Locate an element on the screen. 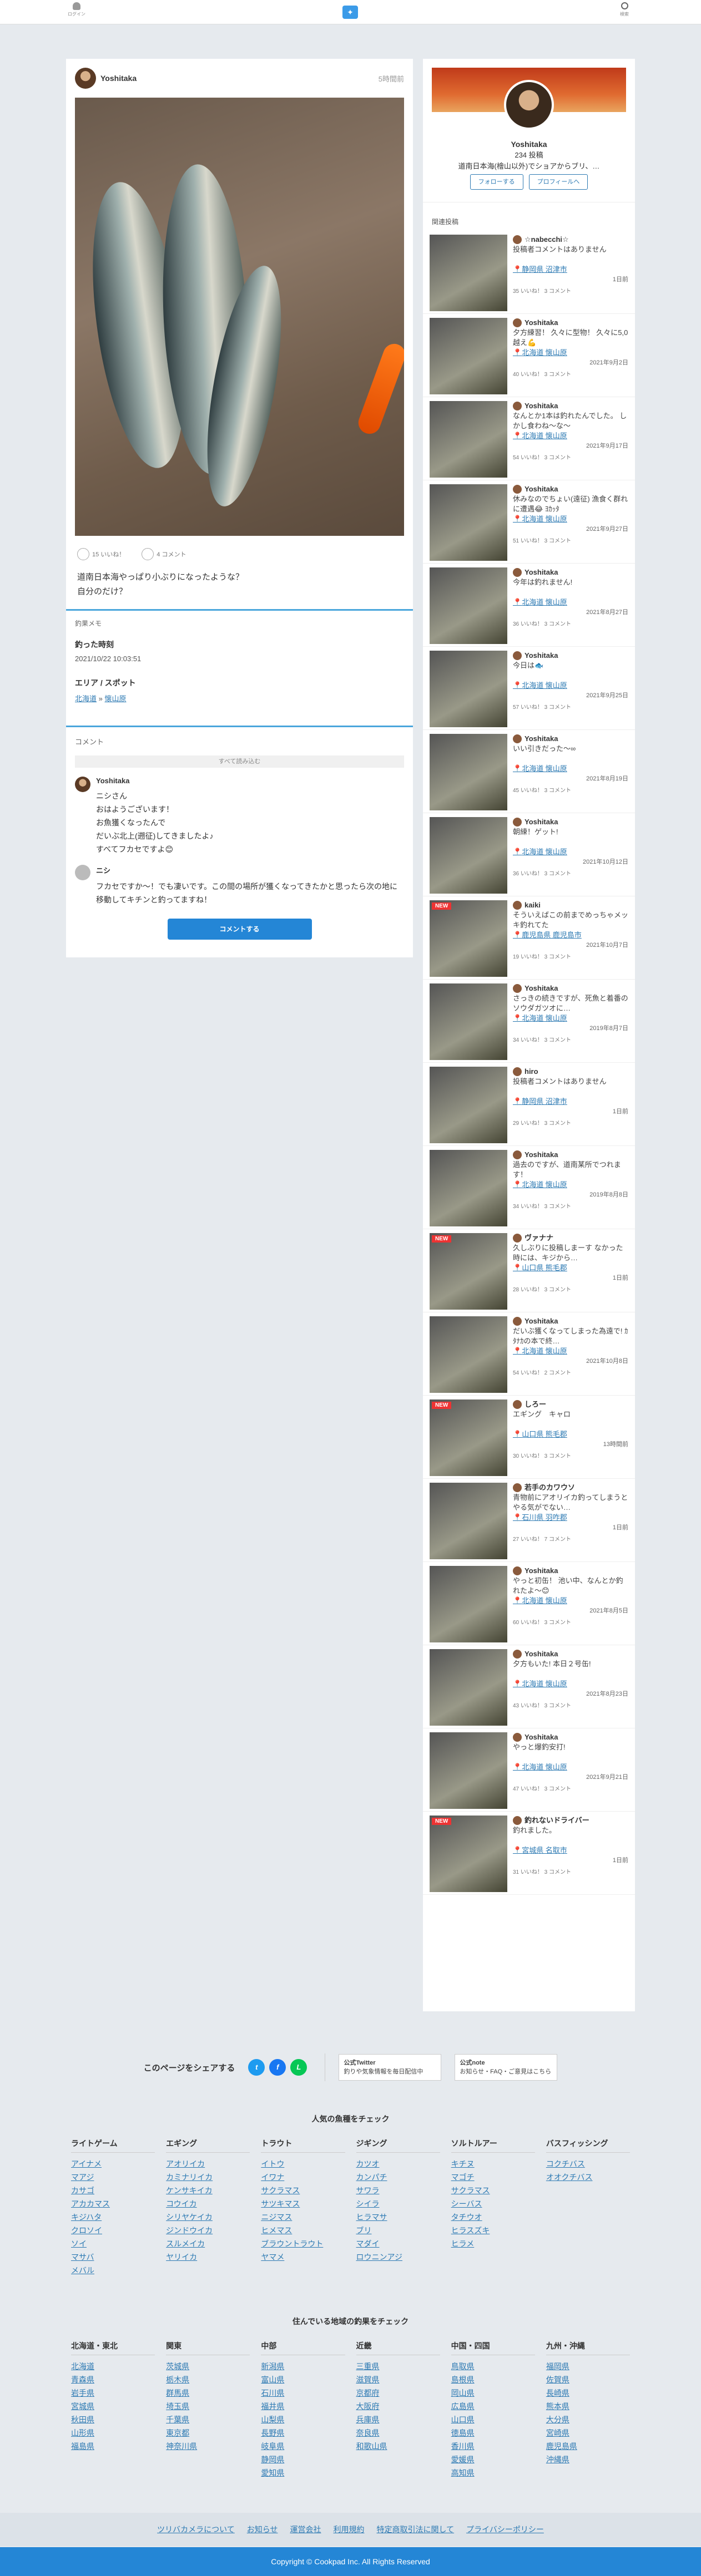 Image resolution: width=701 pixels, height=2576 pixels. category-link: 茨城県 is located at coordinates (208, 2366).